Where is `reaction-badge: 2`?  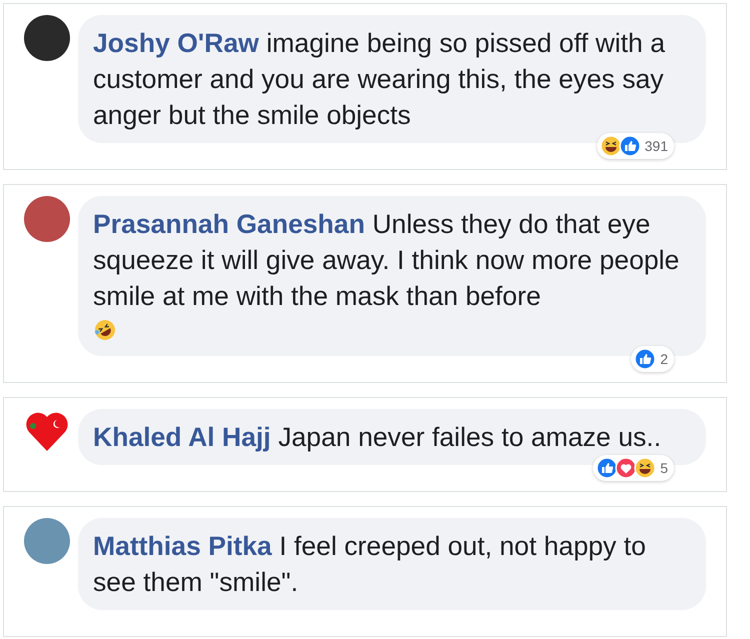
reaction-badge: 2 is located at coordinates (652, 359).